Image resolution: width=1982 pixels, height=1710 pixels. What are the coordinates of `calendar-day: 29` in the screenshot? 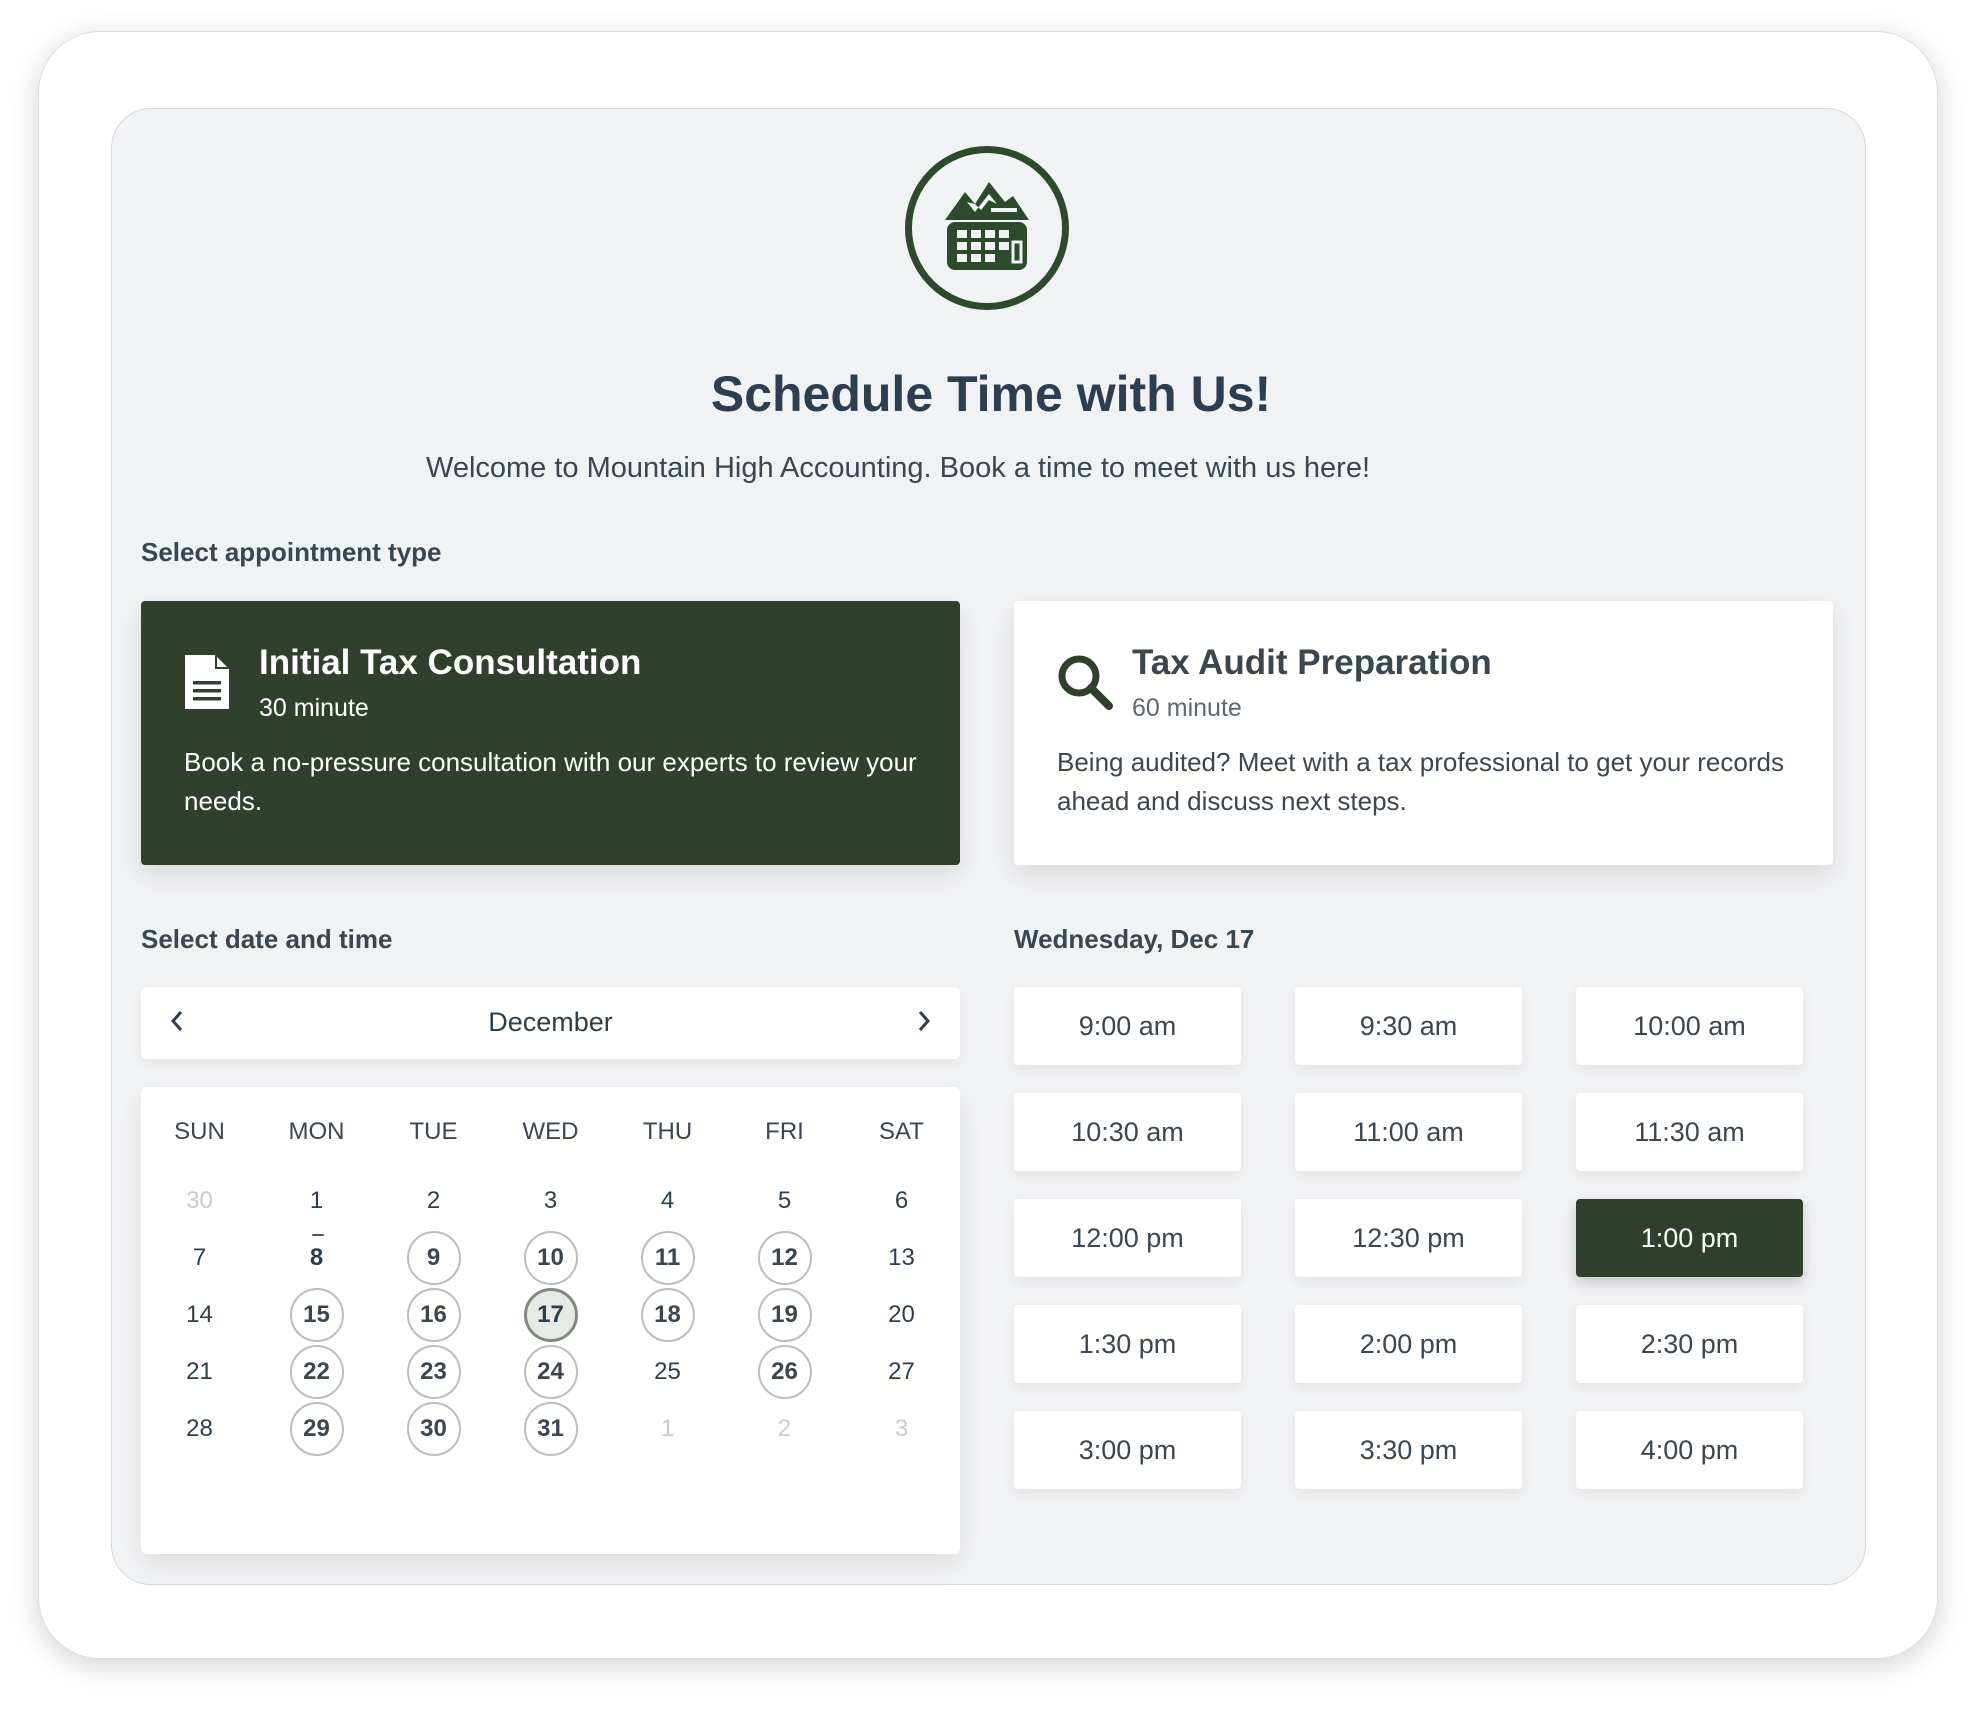 It's located at (316, 1429).